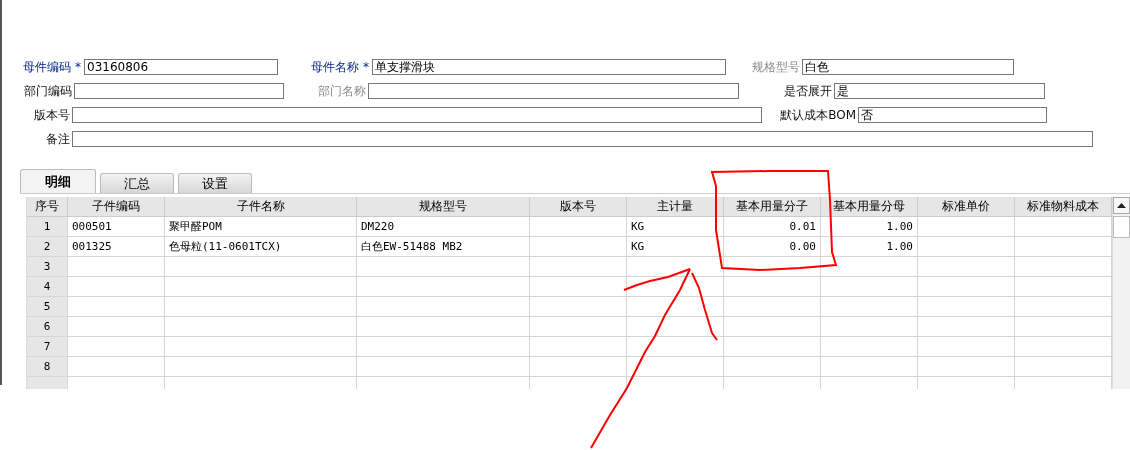 This screenshot has width=1130, height=450. I want to click on column-header: 基本用量分子, so click(772, 207).